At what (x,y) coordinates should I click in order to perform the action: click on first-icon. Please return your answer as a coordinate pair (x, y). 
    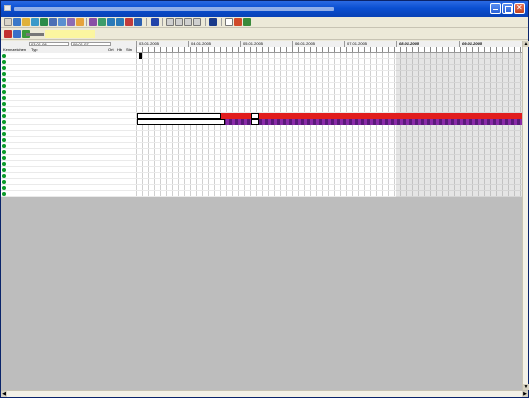
    Looking at the image, I should click on (170, 22).